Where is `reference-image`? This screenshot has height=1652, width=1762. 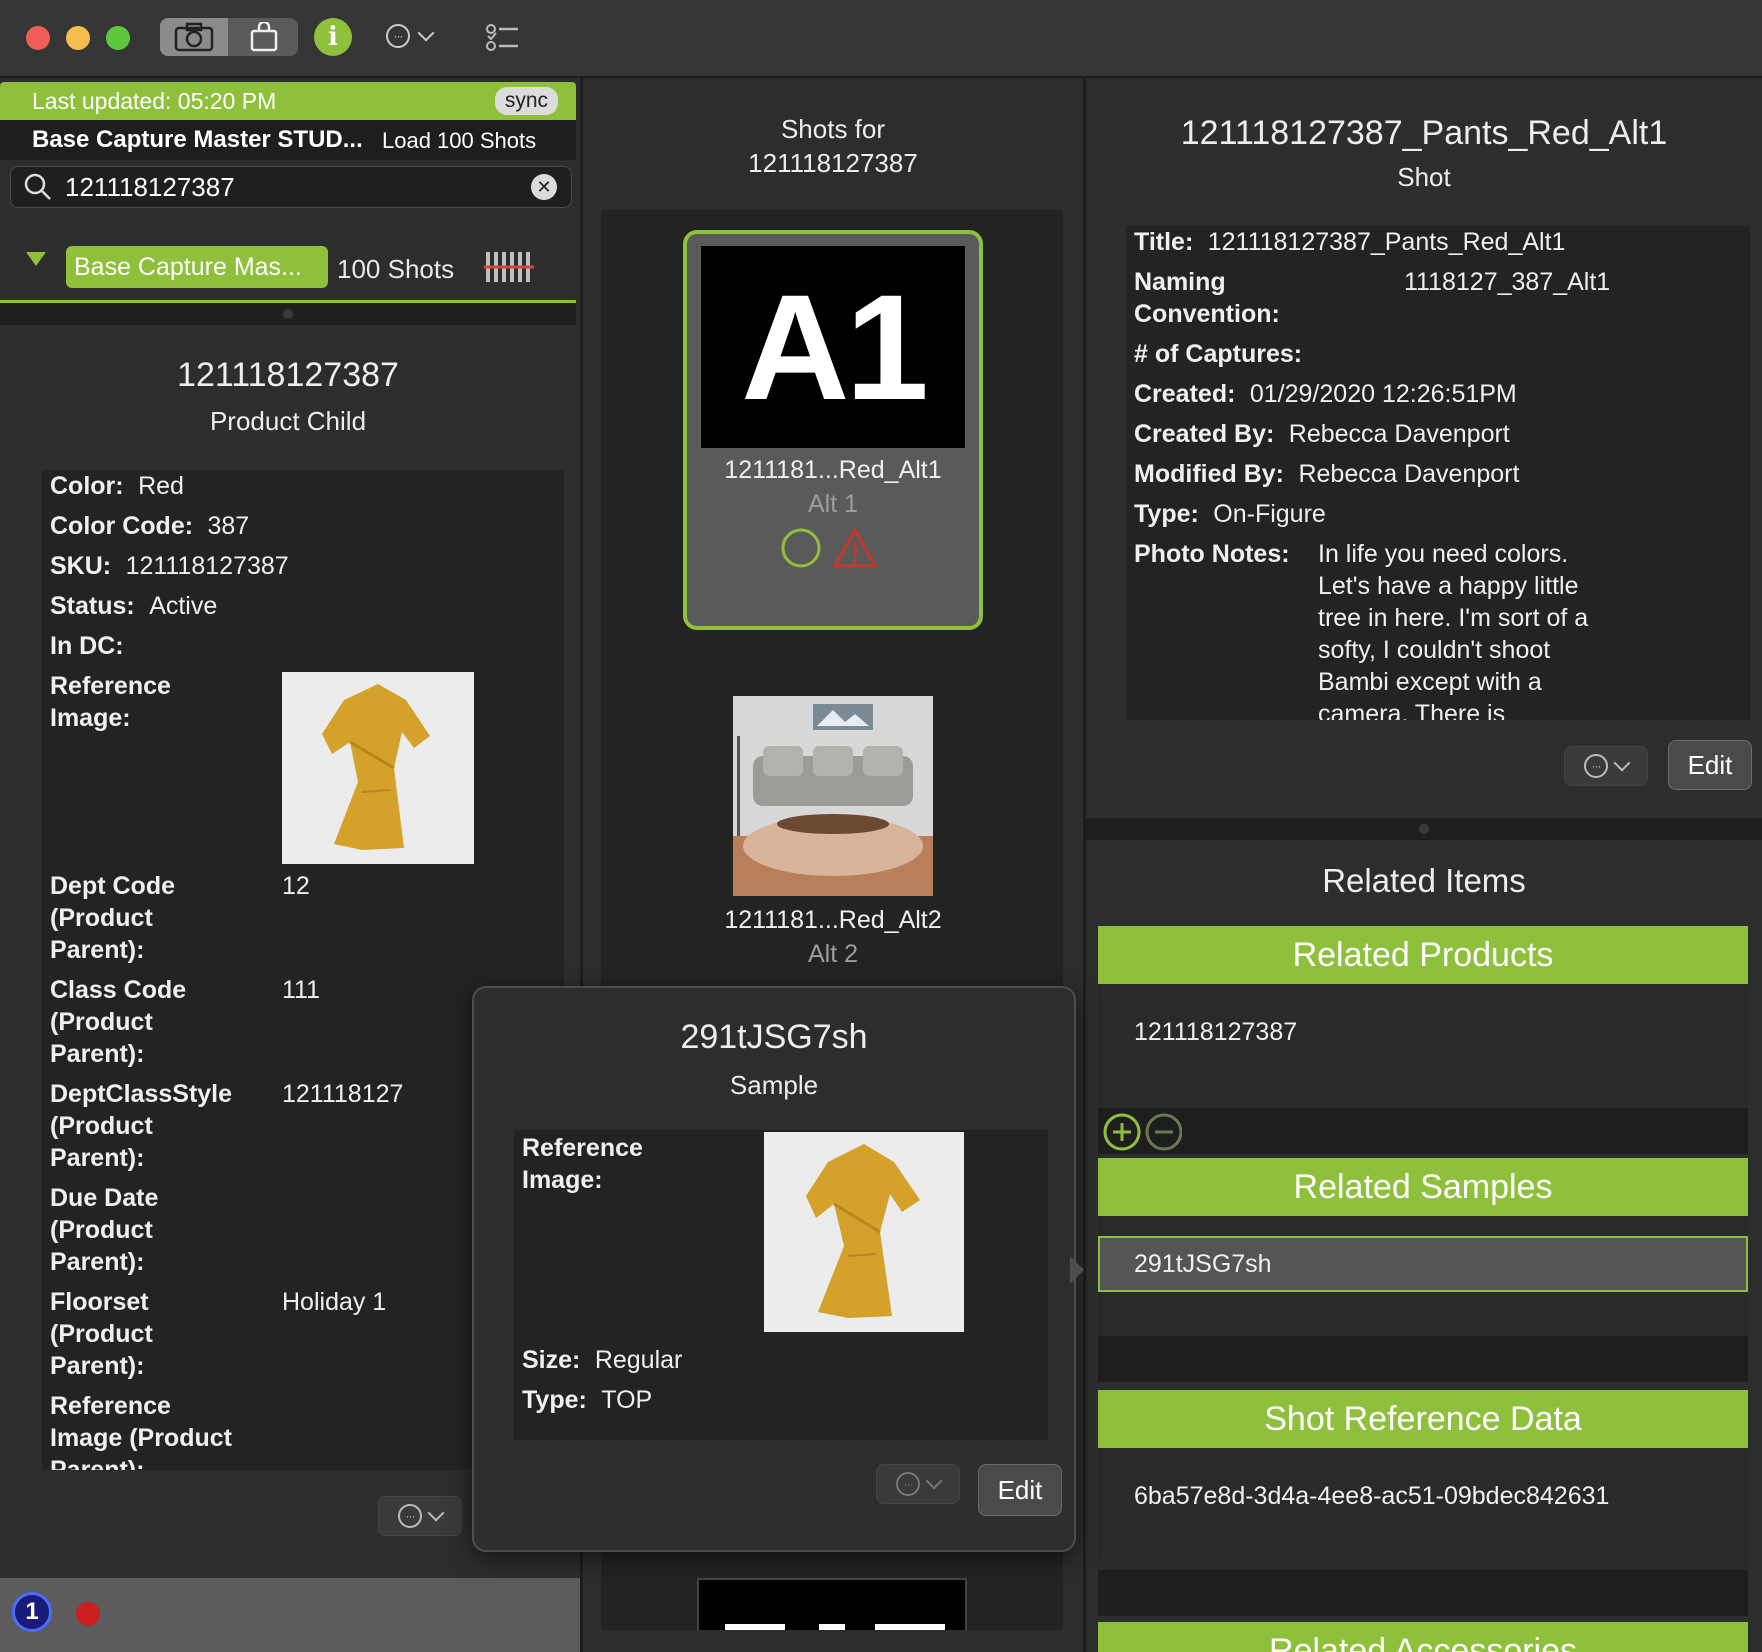
reference-image is located at coordinates (378, 768).